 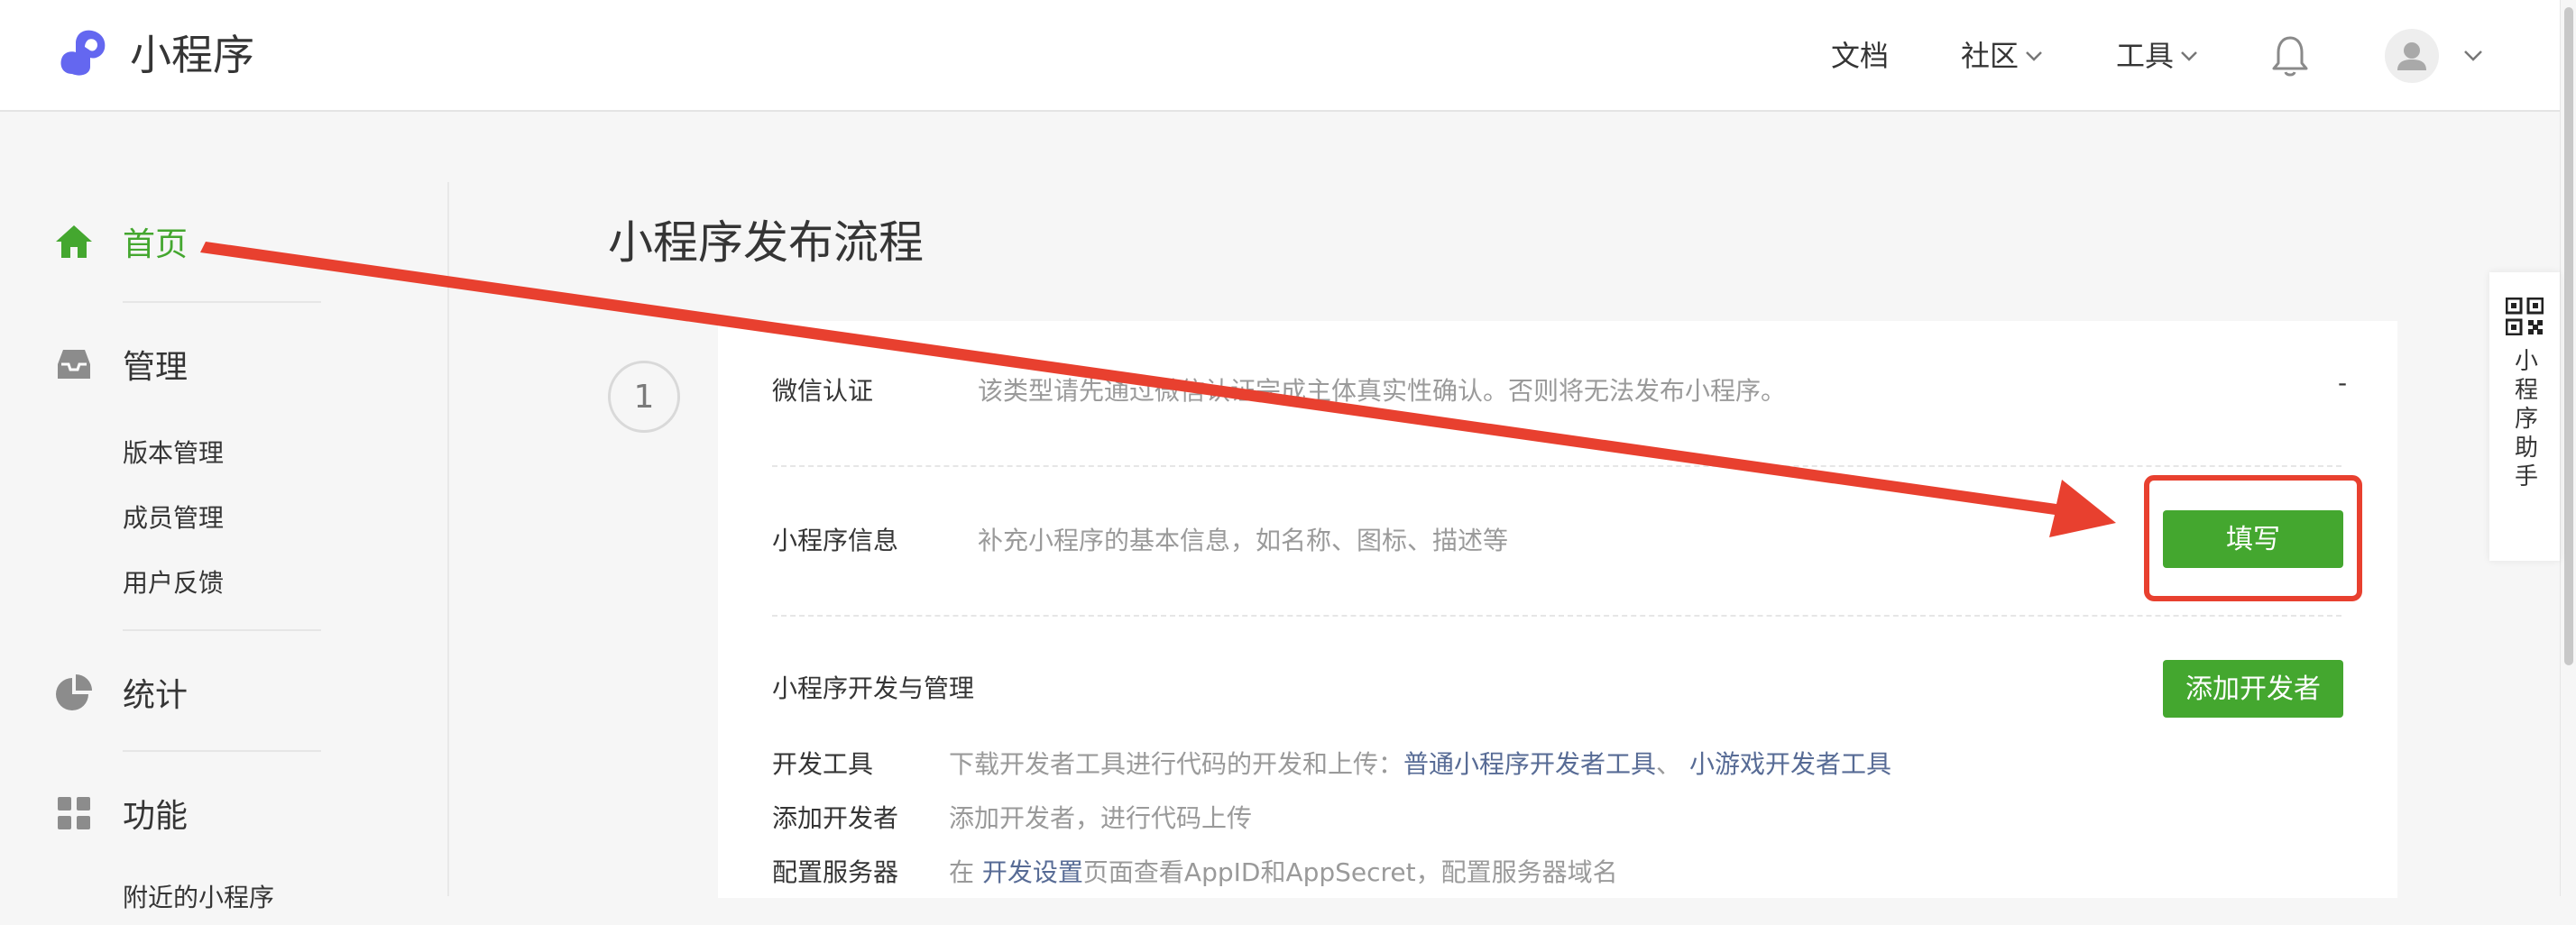 I want to click on config-server-text: 在 开发设置页面查看AppID和AppSecret，配置服务器域名, so click(x=1283, y=873).